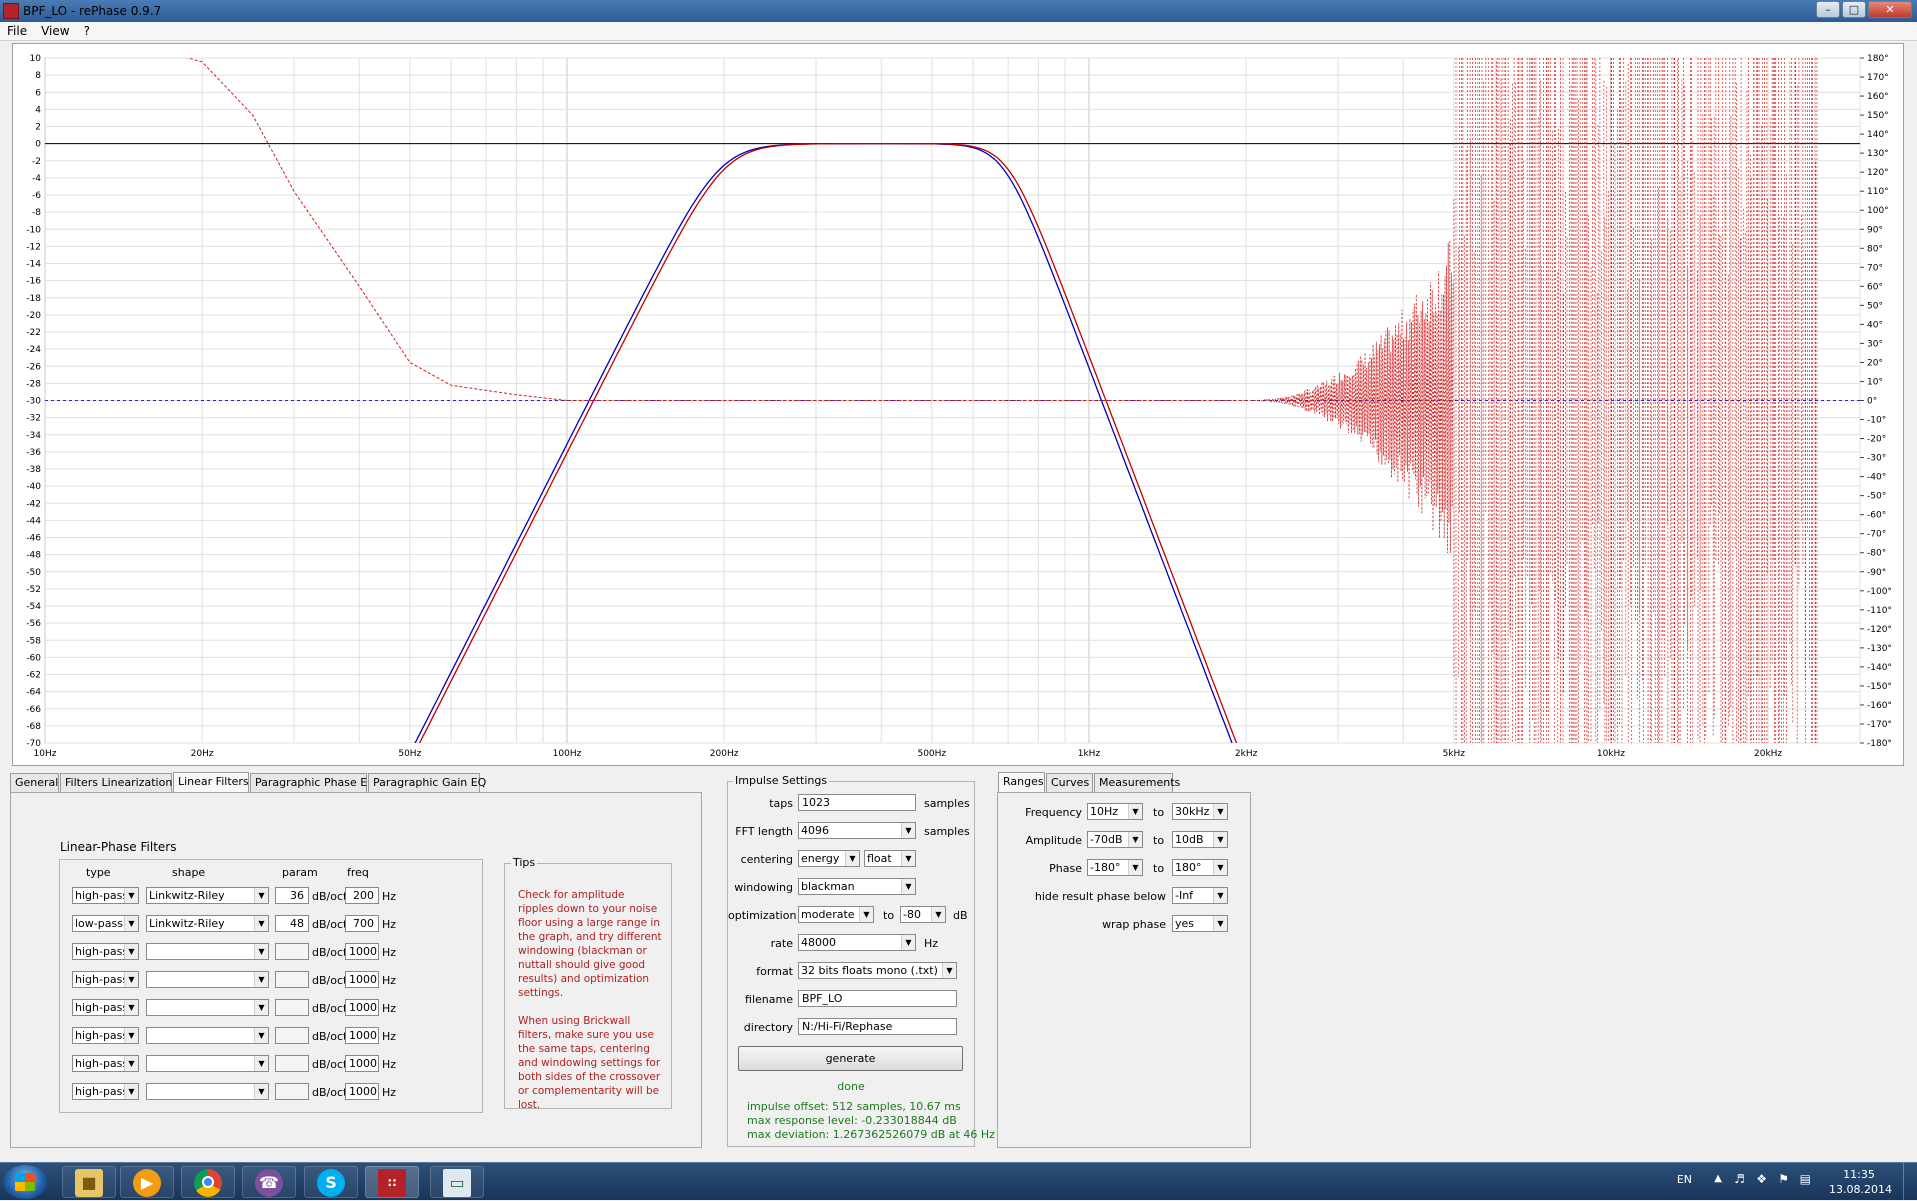 This screenshot has width=1917, height=1201. What do you see at coordinates (1137, 782) in the screenshot?
I see `tab-measurements: Measurements` at bounding box center [1137, 782].